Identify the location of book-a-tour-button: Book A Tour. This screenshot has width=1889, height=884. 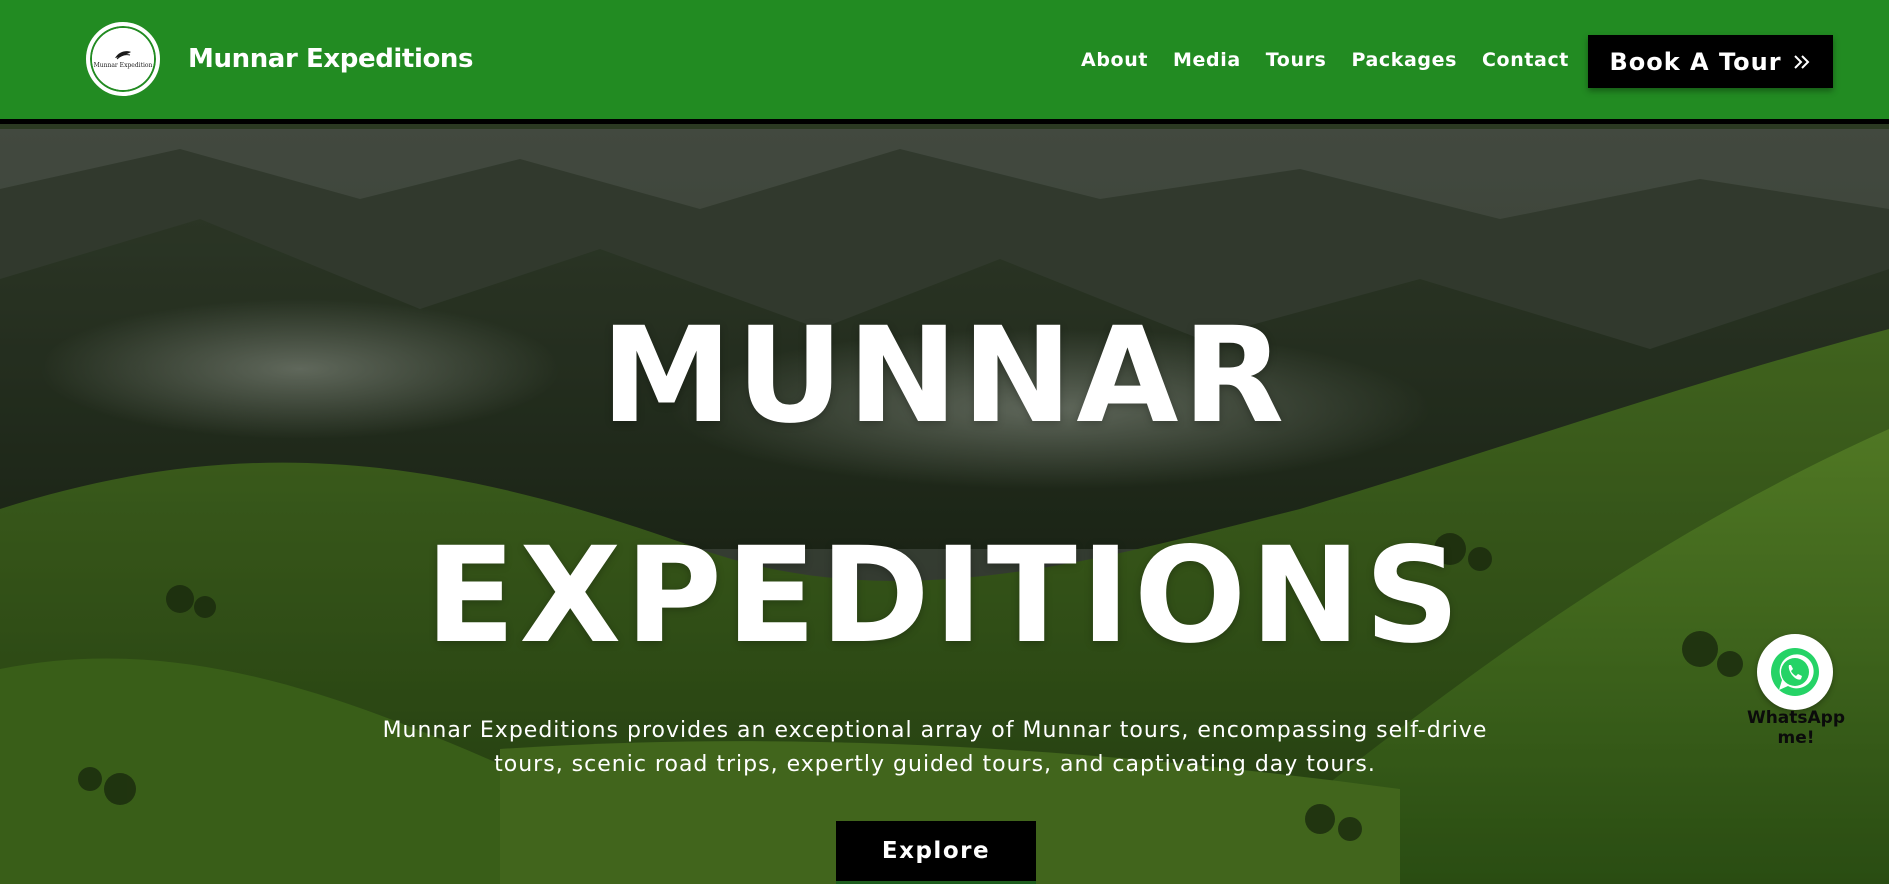
(1710, 61).